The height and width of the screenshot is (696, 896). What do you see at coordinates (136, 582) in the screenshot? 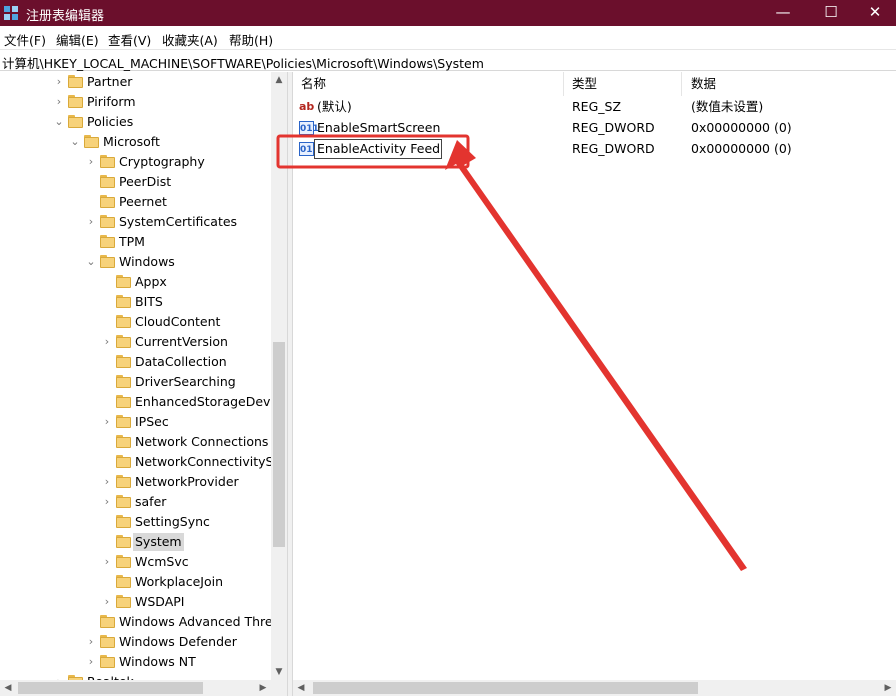
I see `tree-node: WorkplaceJoin` at bounding box center [136, 582].